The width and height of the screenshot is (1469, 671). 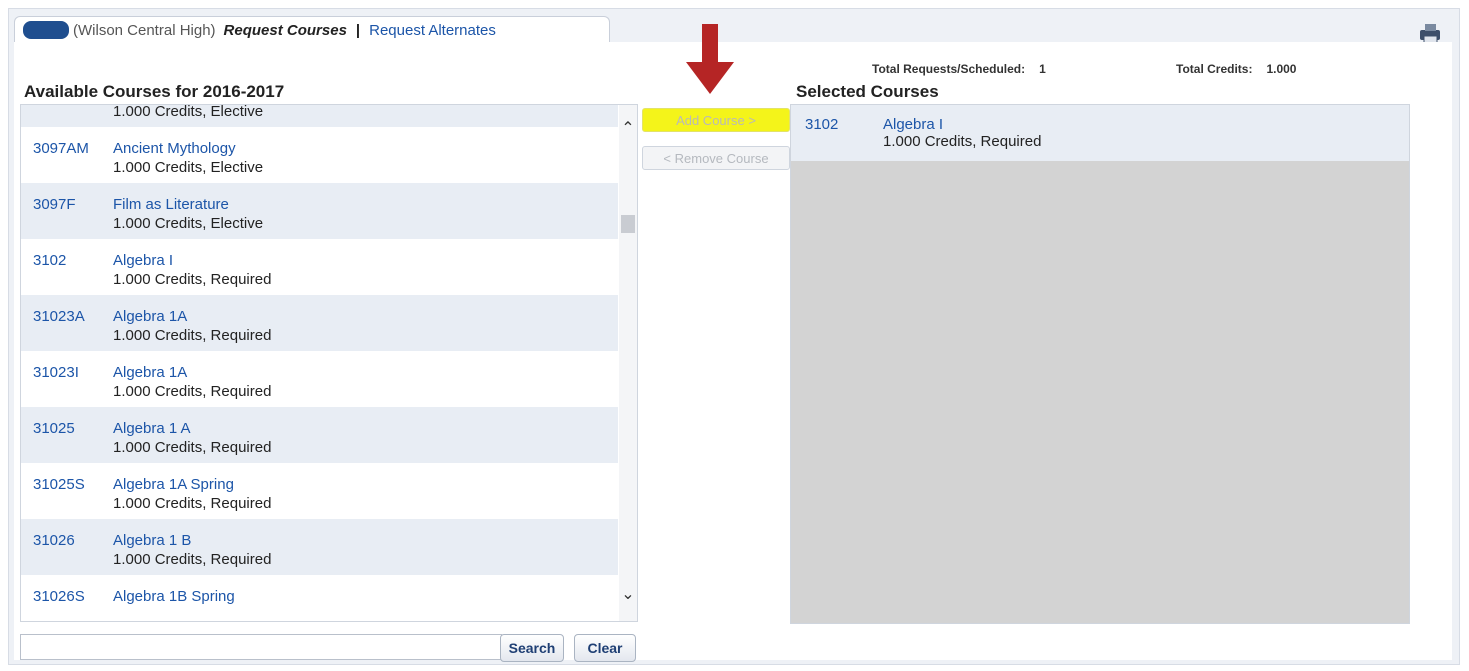 I want to click on course-code: 3097AM, so click(x=61, y=148).